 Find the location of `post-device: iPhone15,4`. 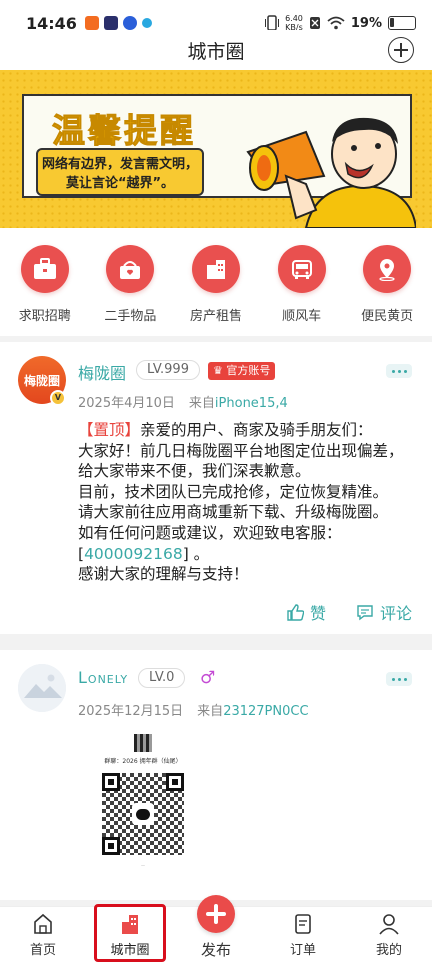

post-device: iPhone15,4 is located at coordinates (251, 403).